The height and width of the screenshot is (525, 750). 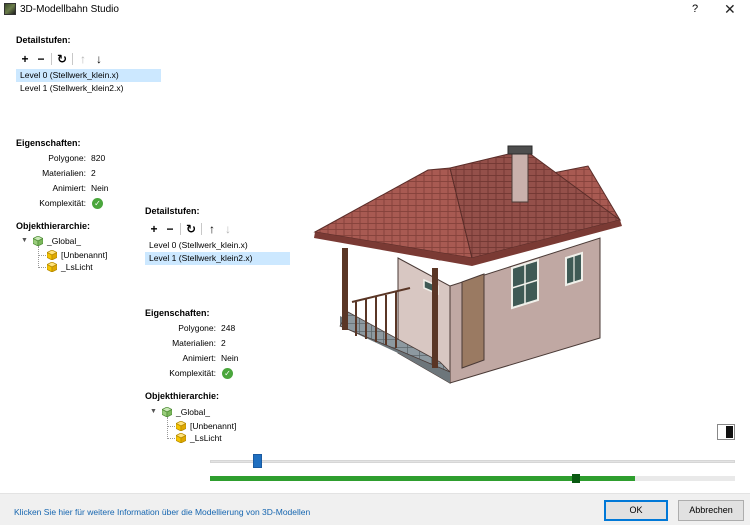 I want to click on left-props-title: Eigenschaften:, so click(x=48, y=143).